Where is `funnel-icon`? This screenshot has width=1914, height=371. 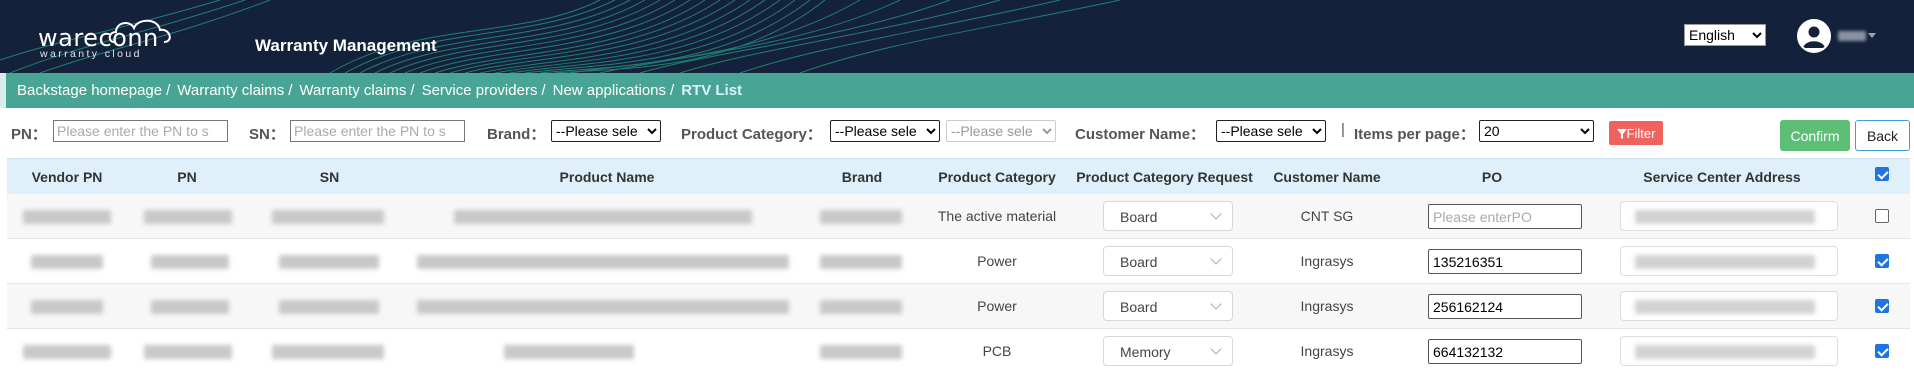
funnel-icon is located at coordinates (1621, 133).